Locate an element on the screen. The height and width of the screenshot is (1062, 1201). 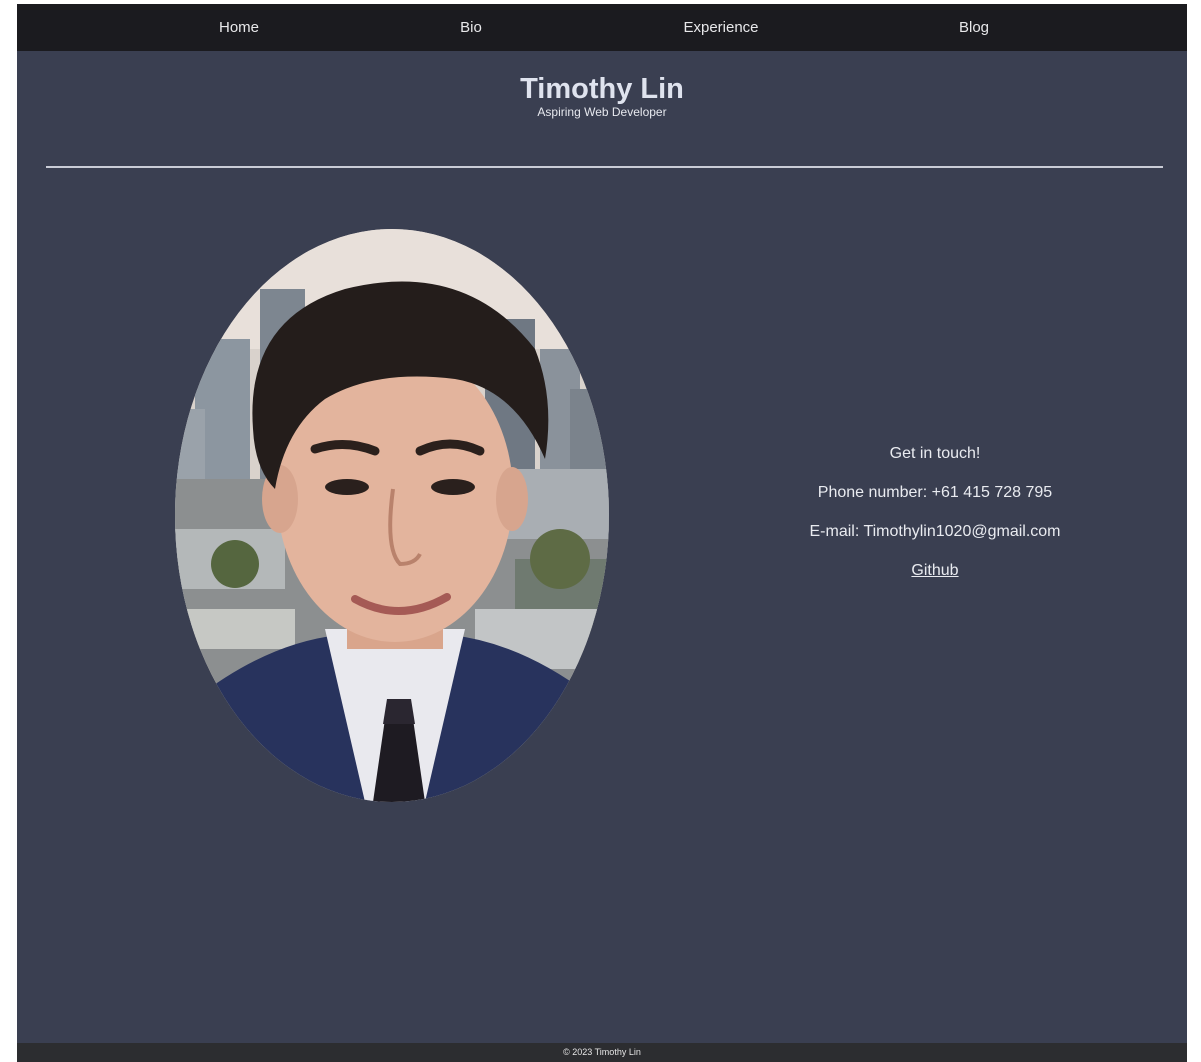
navbar: Home Bio Experience Blog is located at coordinates (602, 27).